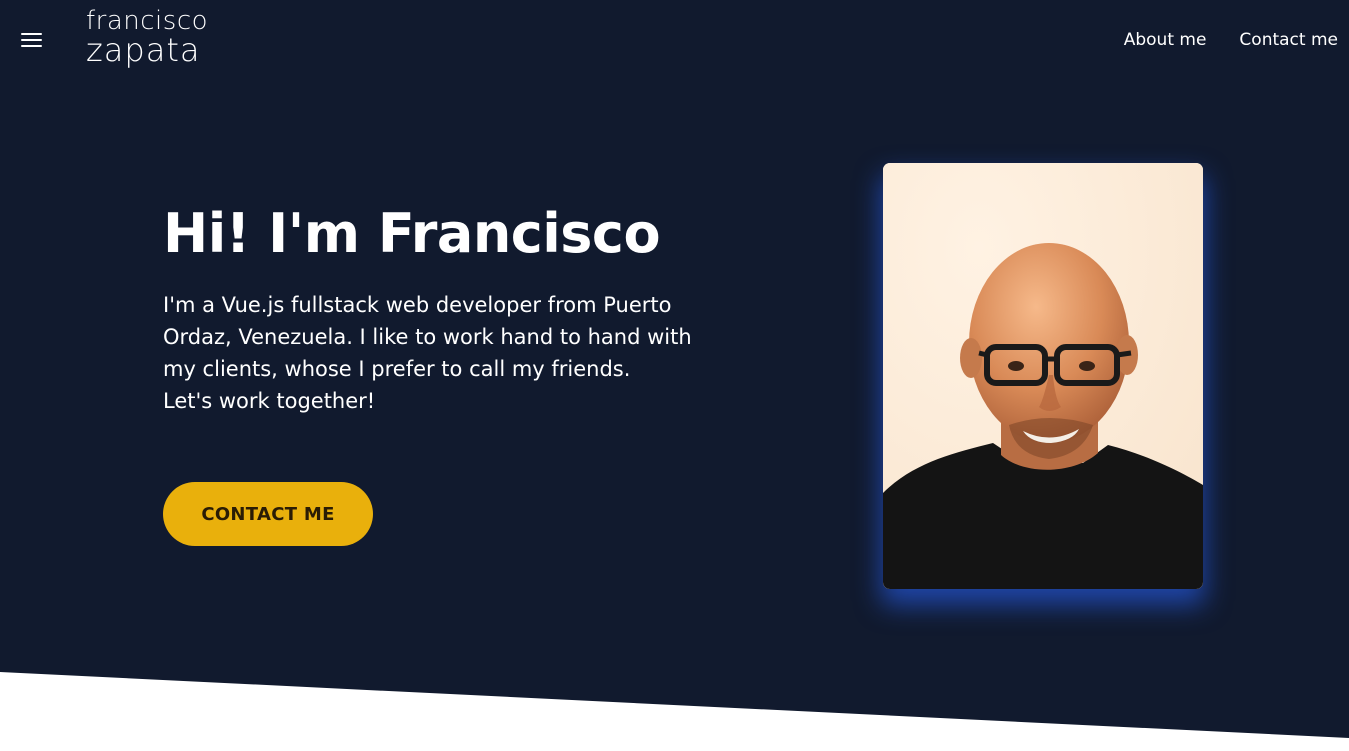  Describe the element at coordinates (674, 711) in the screenshot. I see `section-divider` at that location.